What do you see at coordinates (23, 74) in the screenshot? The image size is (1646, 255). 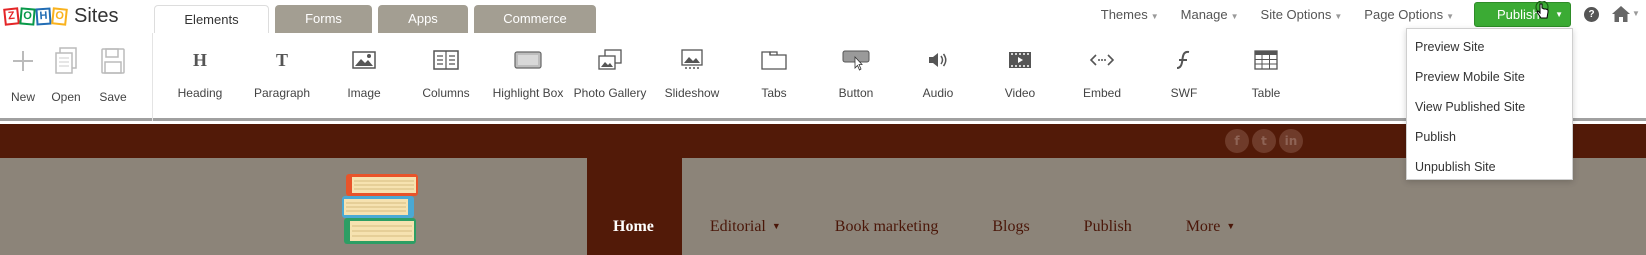 I see `new-button: New` at bounding box center [23, 74].